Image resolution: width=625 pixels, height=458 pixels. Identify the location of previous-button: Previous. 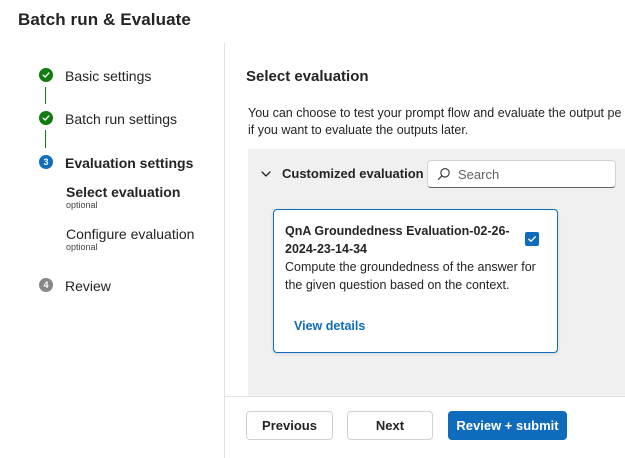
(289, 425).